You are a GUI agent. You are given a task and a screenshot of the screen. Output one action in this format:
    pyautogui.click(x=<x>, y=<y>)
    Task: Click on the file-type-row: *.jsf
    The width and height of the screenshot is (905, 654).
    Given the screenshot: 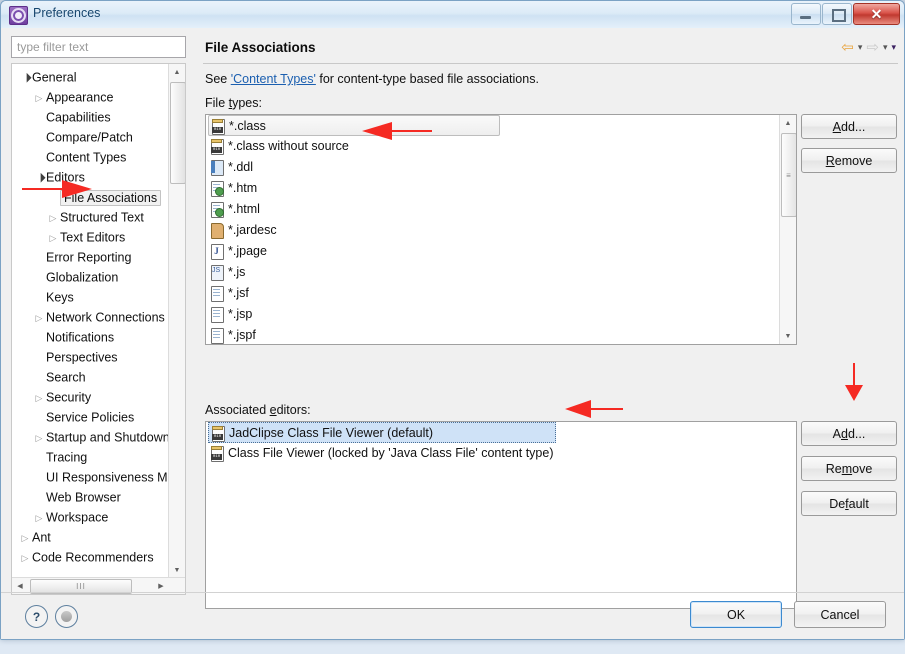 What is the action you would take?
    pyautogui.click(x=501, y=293)
    